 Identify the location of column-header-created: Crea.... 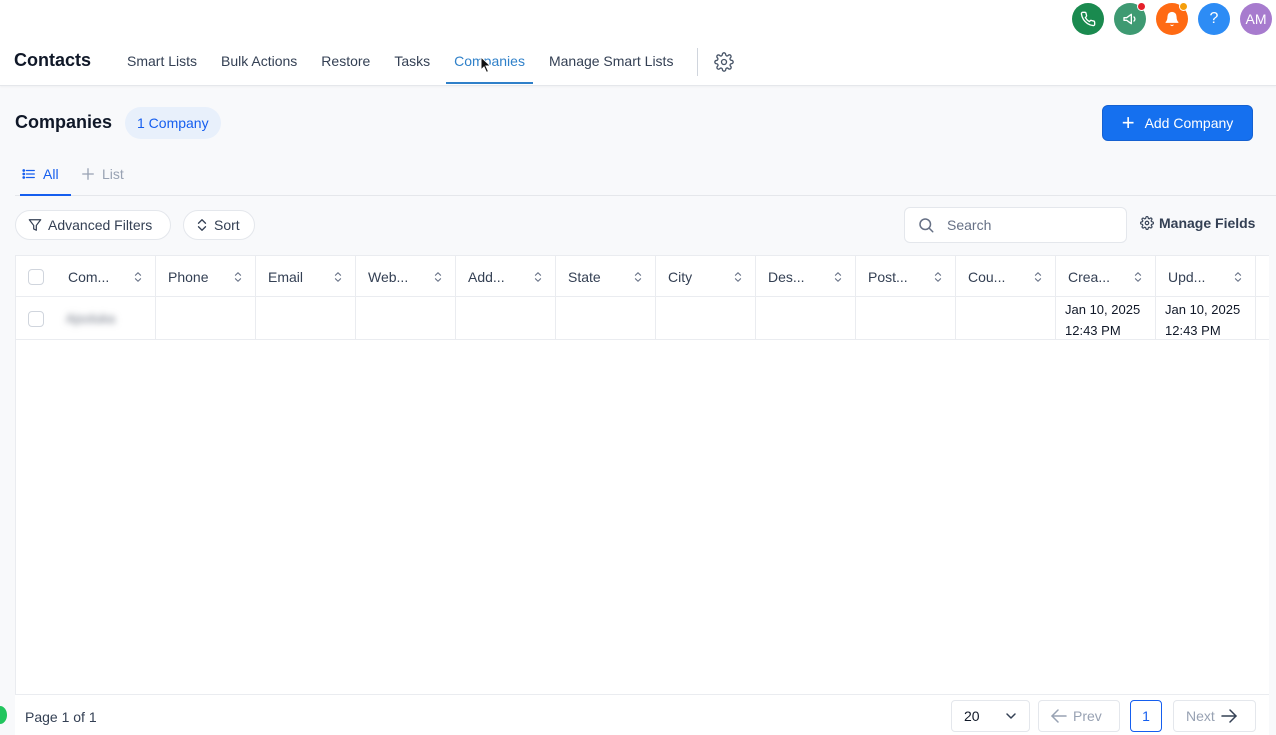
(1106, 276).